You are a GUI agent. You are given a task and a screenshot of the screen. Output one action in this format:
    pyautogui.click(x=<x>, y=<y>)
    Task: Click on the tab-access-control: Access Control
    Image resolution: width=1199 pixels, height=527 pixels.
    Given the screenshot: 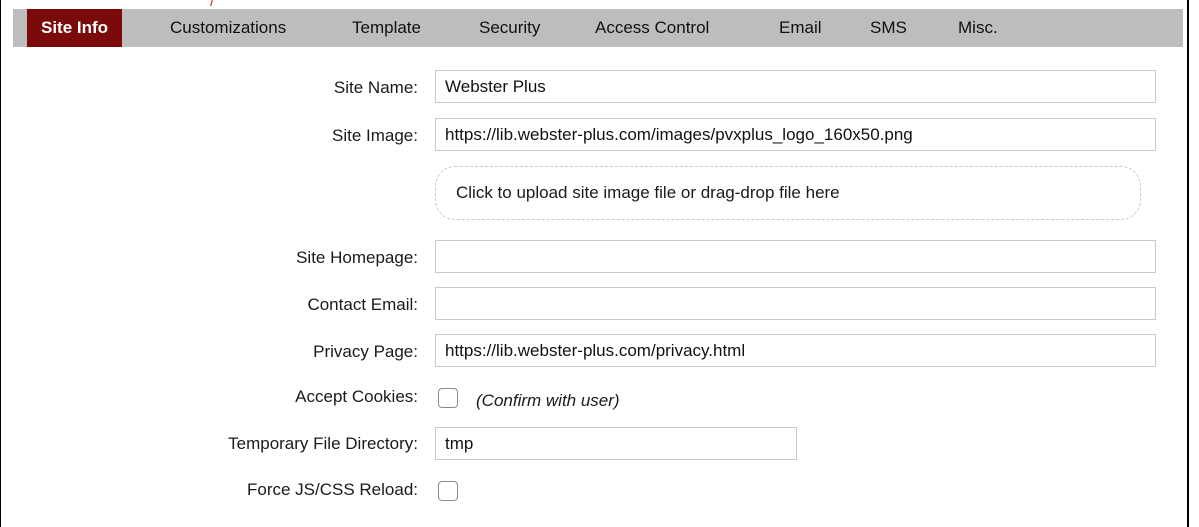 What is the action you would take?
    pyautogui.click(x=652, y=28)
    